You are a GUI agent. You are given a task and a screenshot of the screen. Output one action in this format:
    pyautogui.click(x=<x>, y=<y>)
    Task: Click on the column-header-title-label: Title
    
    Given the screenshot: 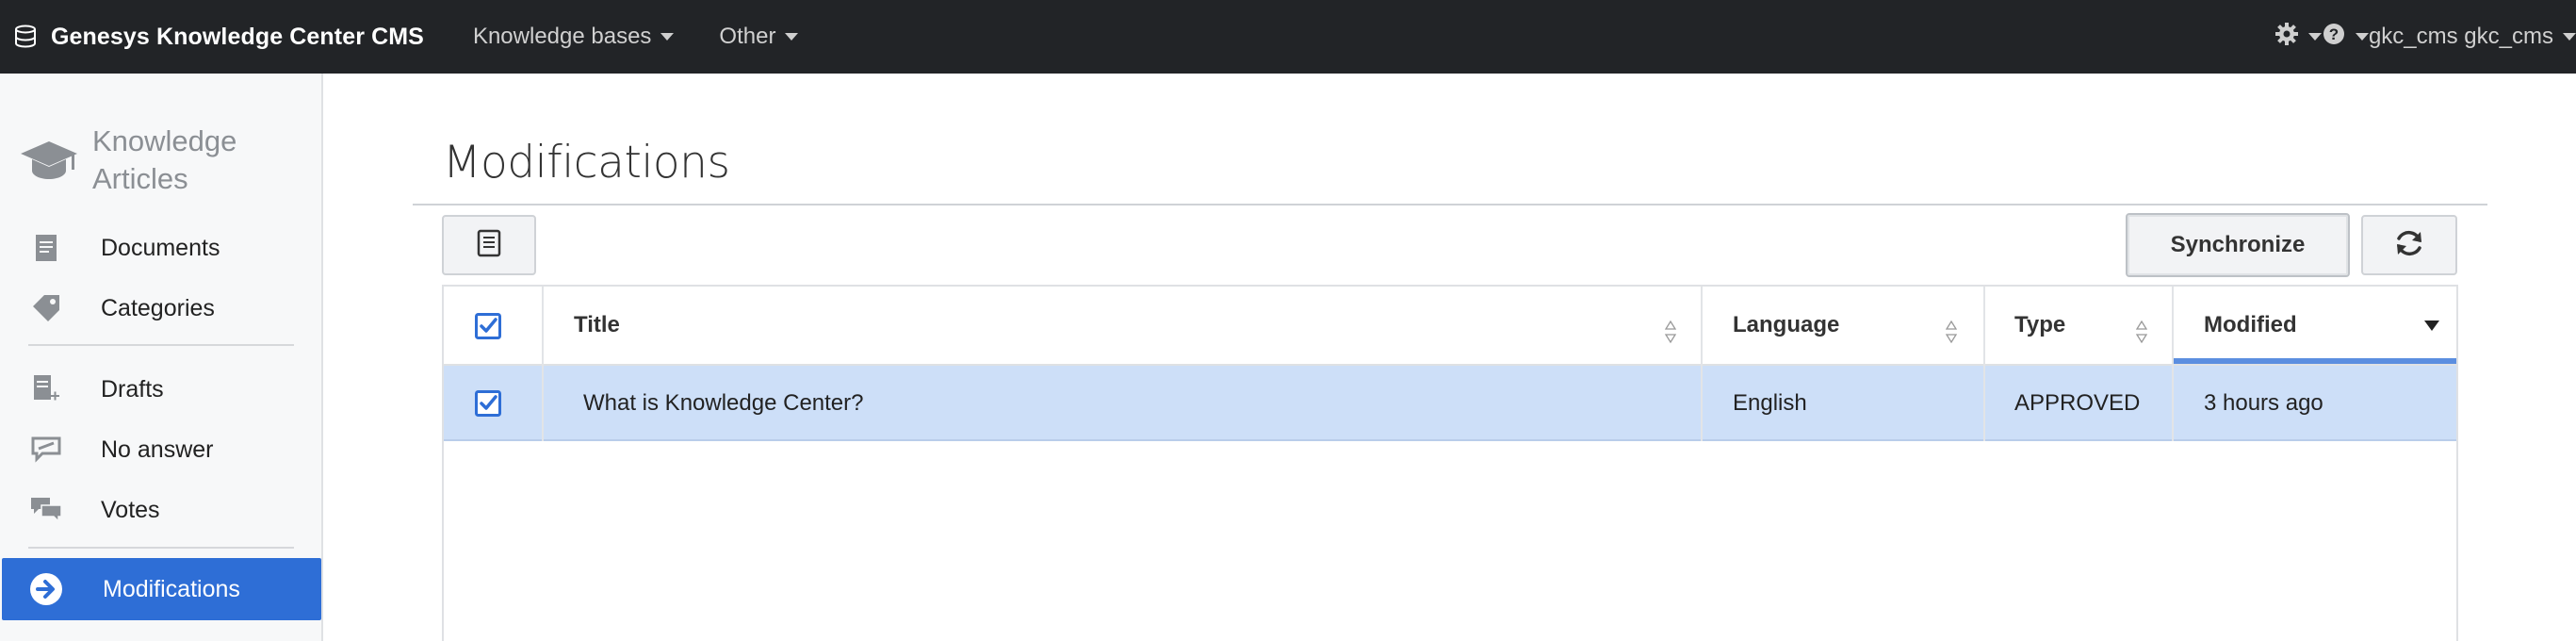 What is the action you would take?
    pyautogui.click(x=597, y=324)
    